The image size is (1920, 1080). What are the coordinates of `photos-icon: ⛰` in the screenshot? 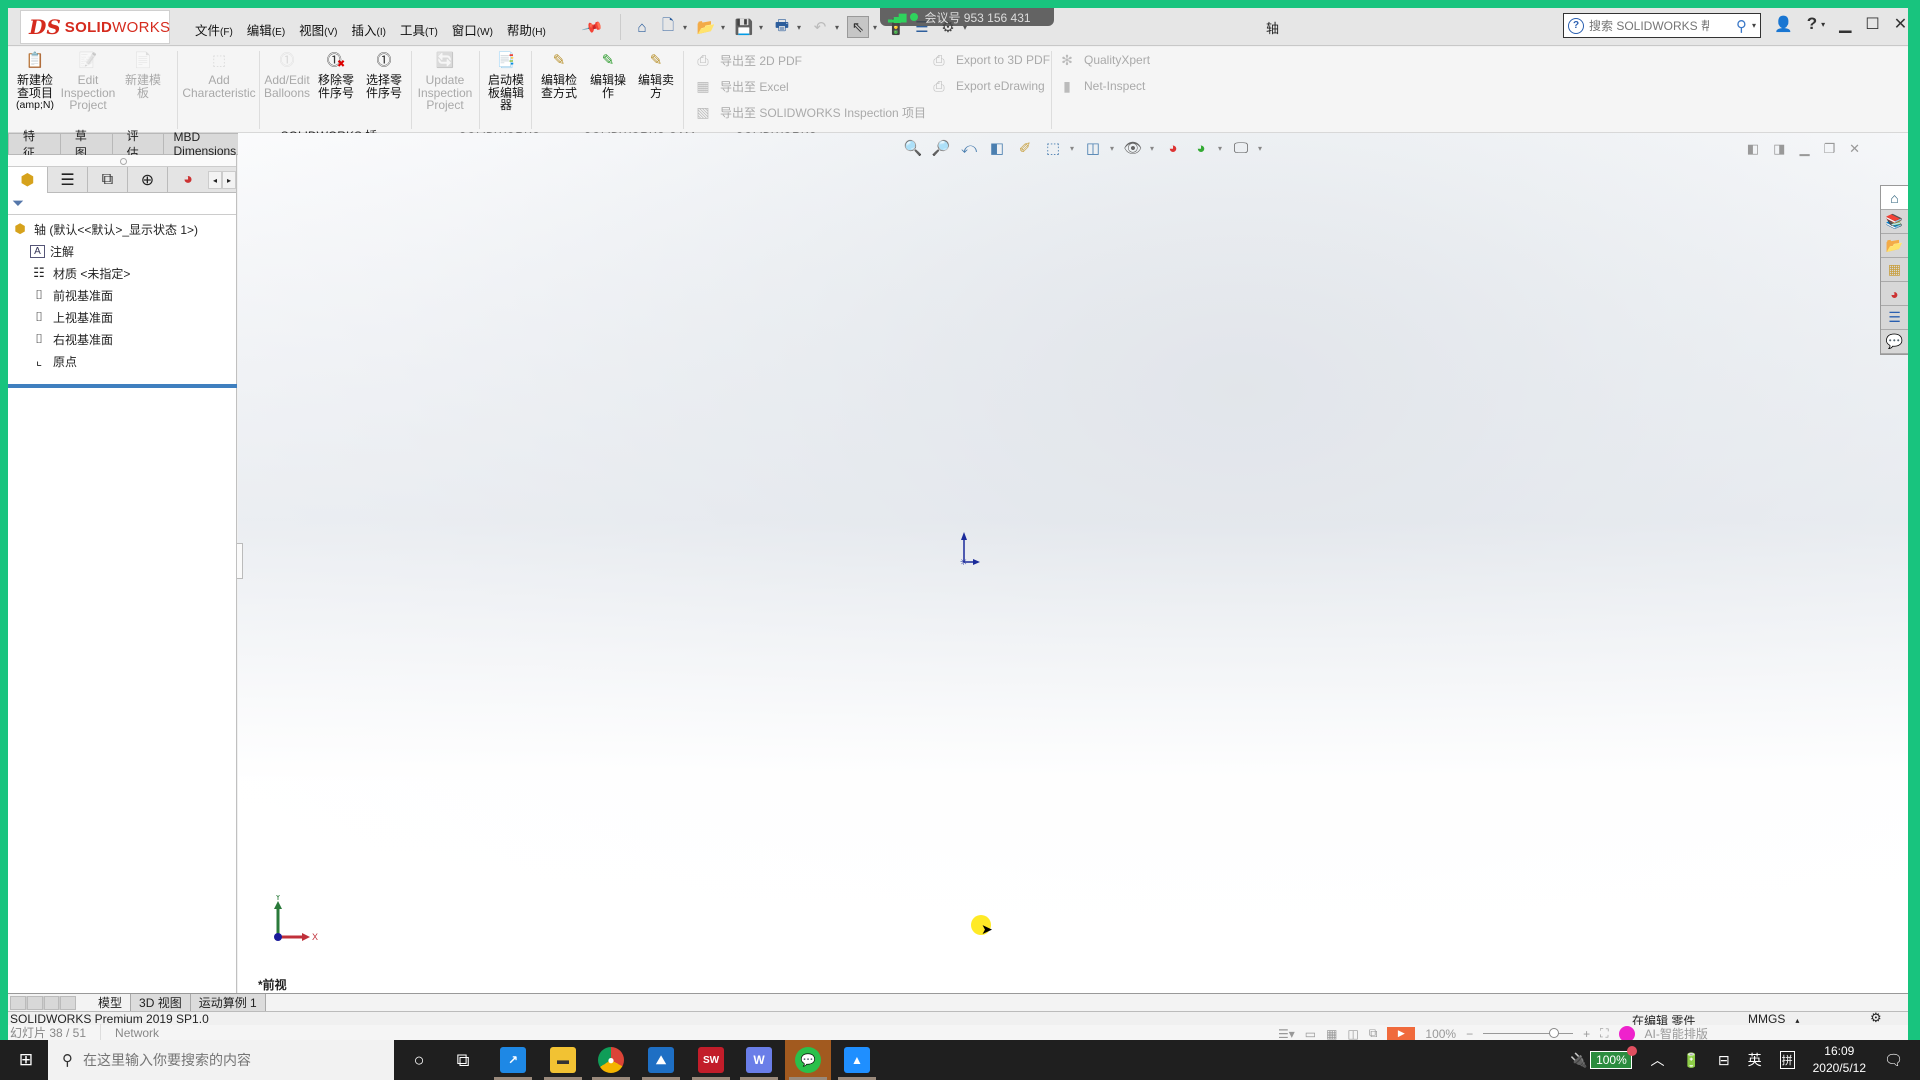 It's located at (661, 1060).